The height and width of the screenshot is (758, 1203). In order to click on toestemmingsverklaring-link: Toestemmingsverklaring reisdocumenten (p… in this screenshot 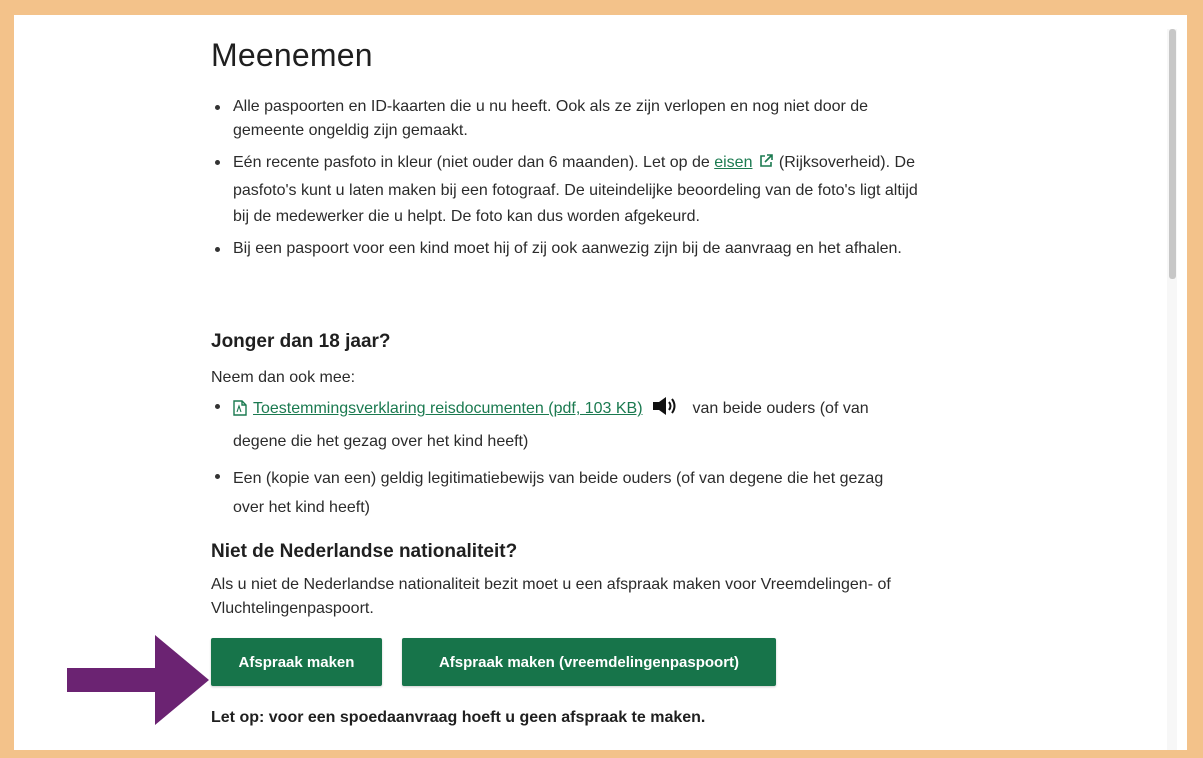, I will do `click(448, 408)`.